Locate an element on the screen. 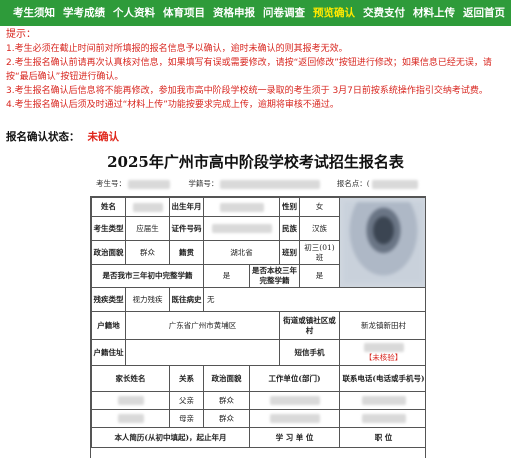  family-row: 父亲 群众 is located at coordinates (258, 400).